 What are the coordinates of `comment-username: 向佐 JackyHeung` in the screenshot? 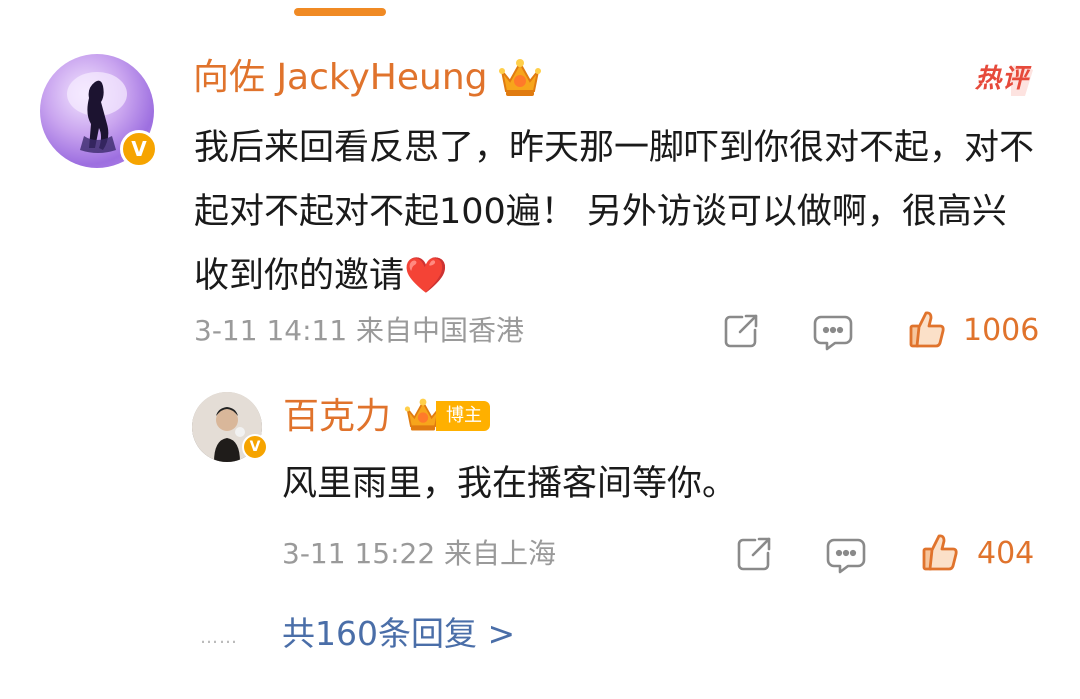 It's located at (340, 78).